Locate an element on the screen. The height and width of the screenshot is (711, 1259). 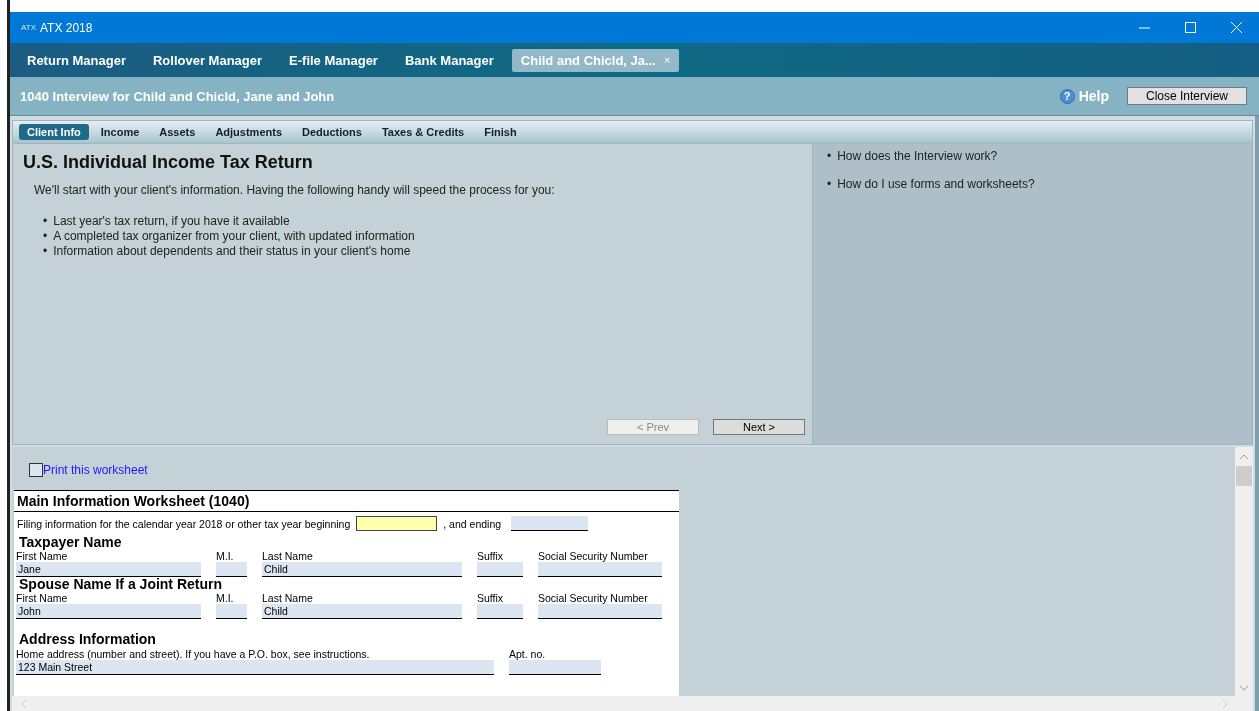
input-field: John is located at coordinates (108, 611).